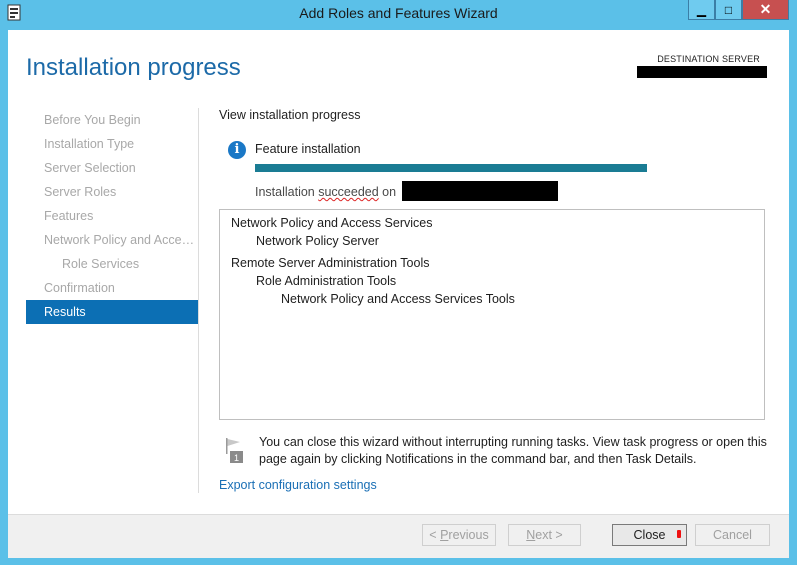 This screenshot has height=565, width=797. I want to click on progress-fill, so click(451, 168).